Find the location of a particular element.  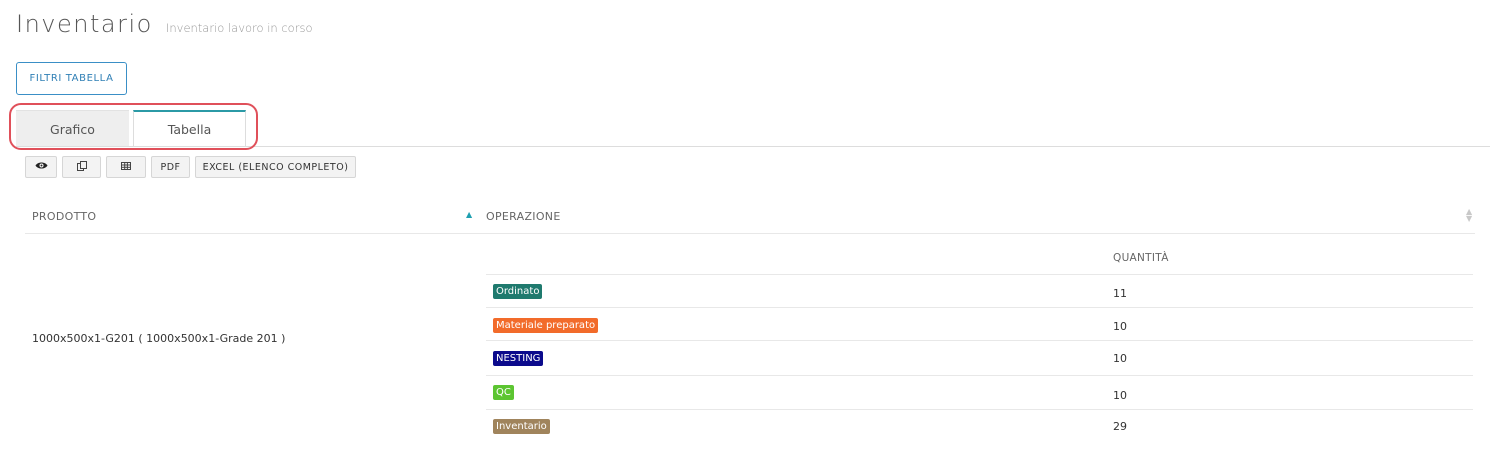

column-visibility-button is located at coordinates (41, 167).